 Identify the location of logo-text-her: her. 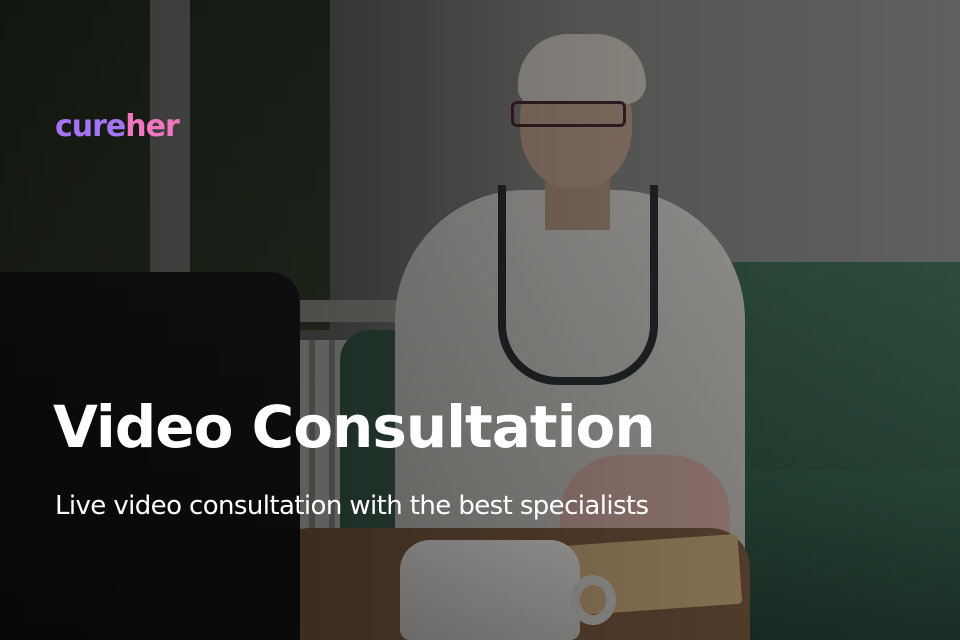
(152, 126).